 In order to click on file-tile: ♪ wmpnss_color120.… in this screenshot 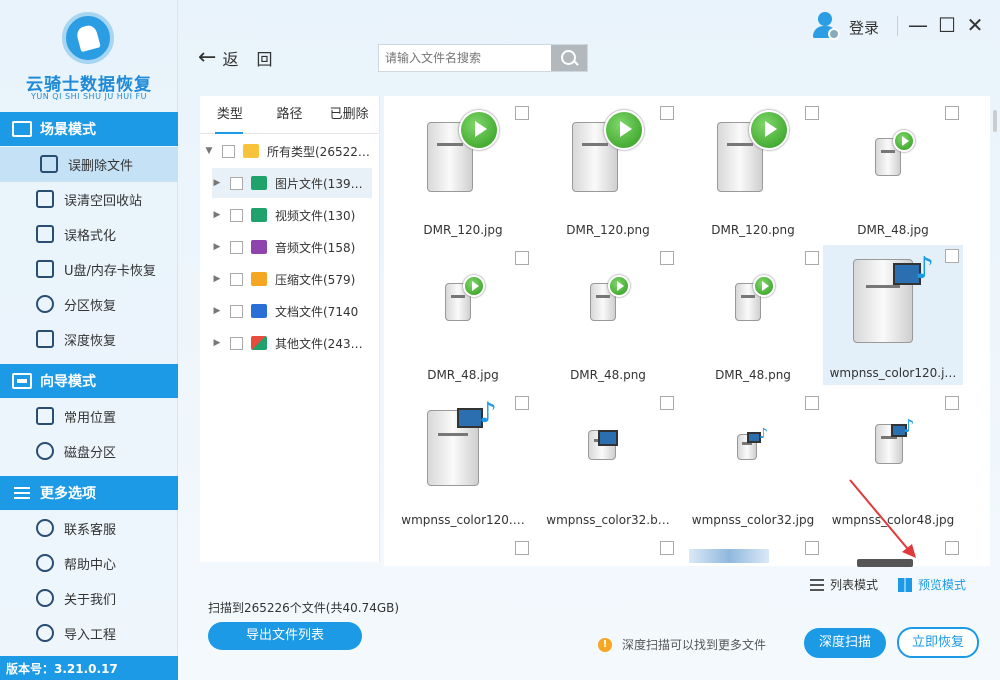, I will do `click(463, 462)`.